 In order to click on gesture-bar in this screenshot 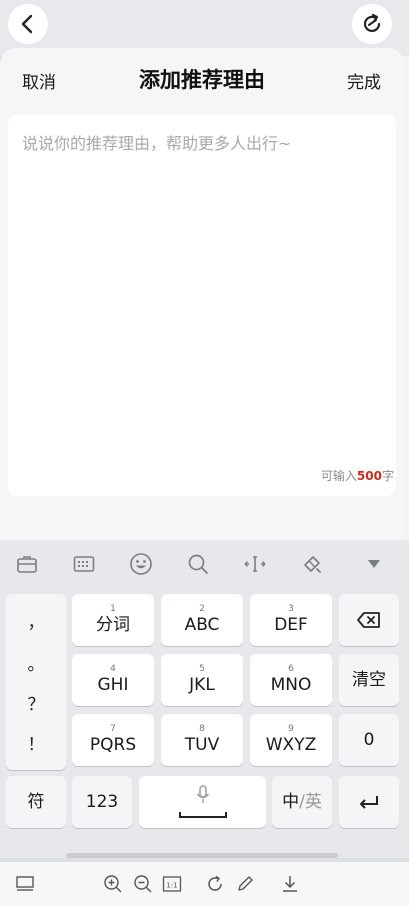, I will do `click(202, 855)`.